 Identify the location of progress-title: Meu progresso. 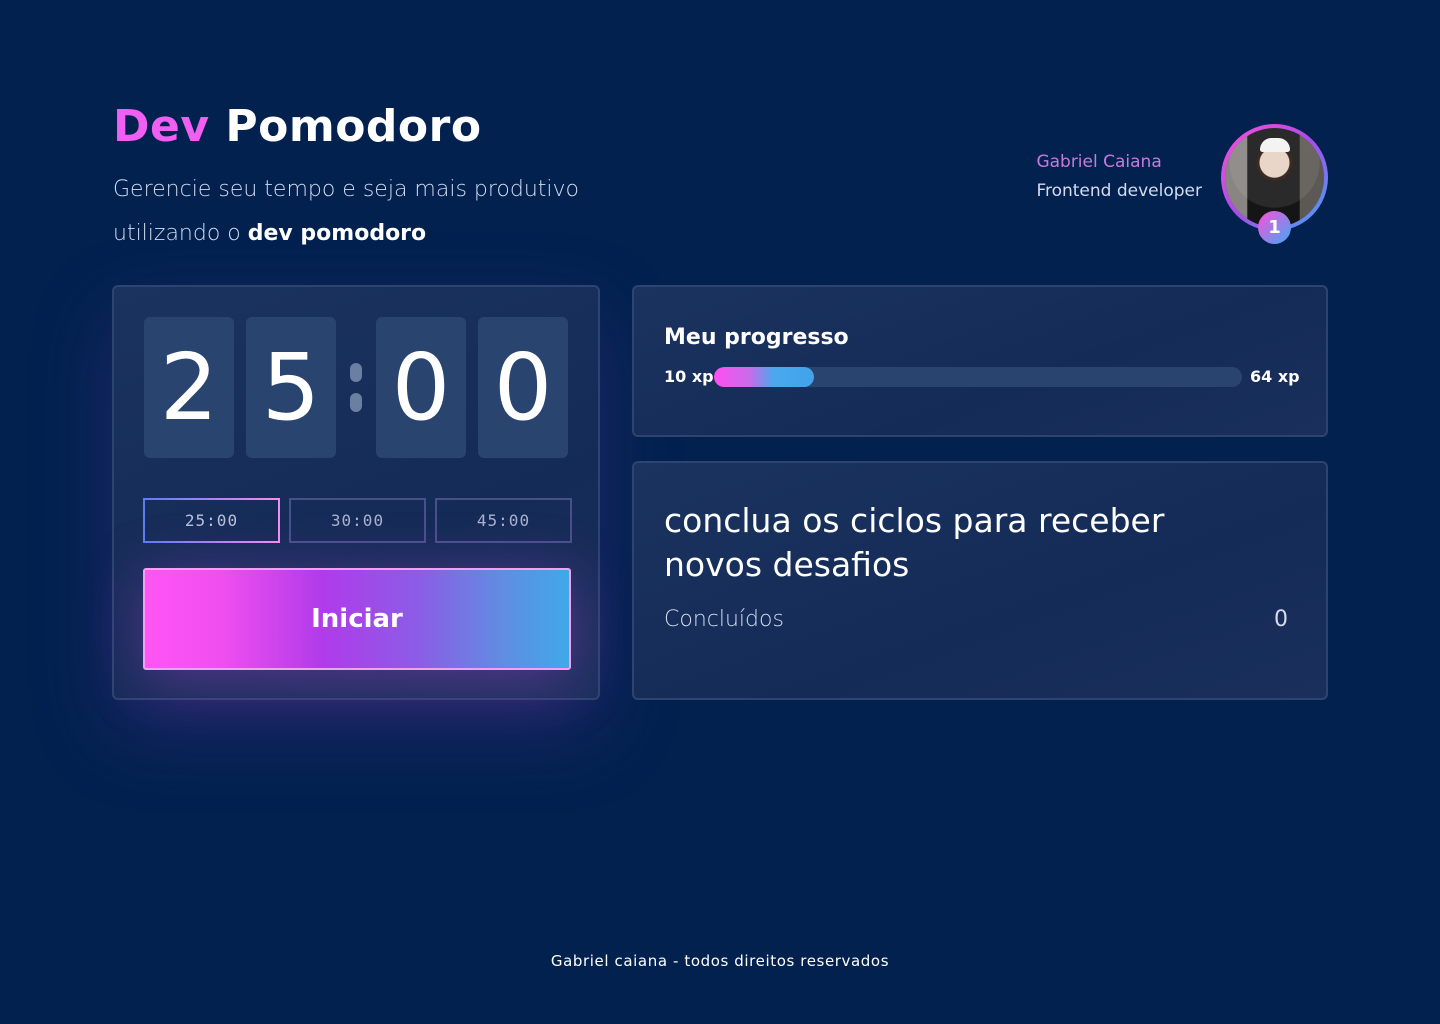
(756, 337).